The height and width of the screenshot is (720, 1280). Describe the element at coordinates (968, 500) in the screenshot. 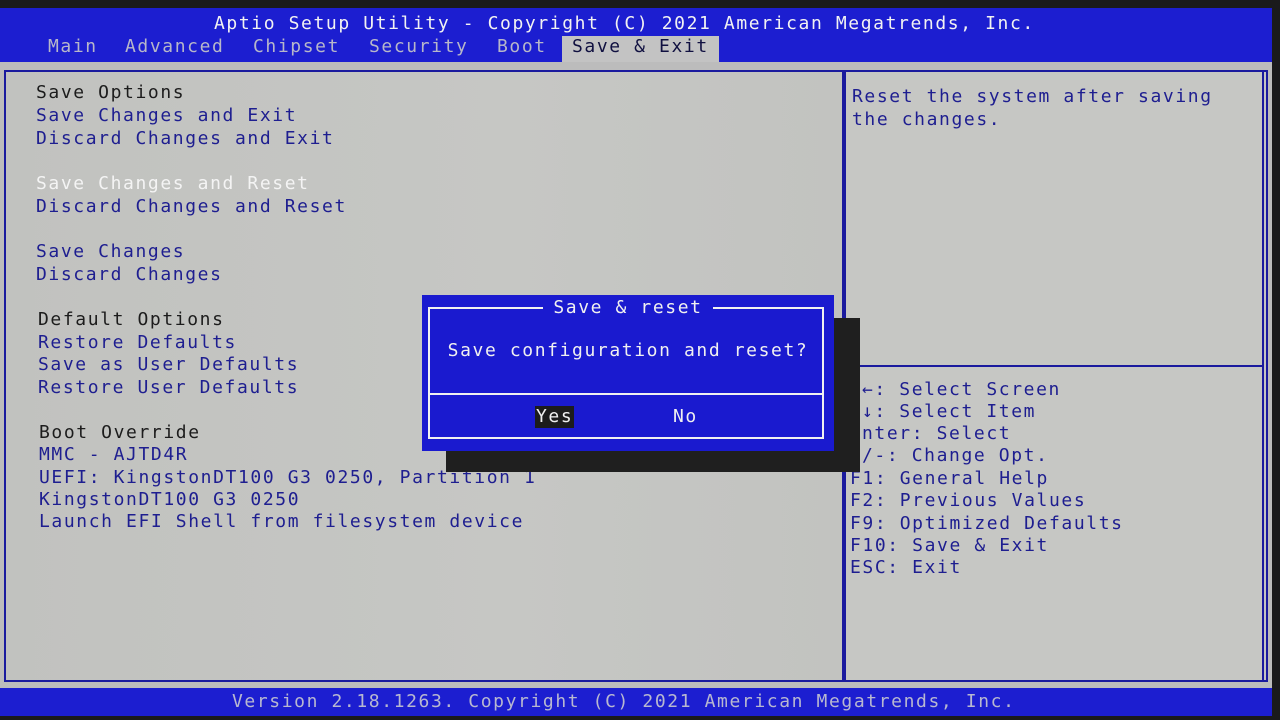

I see `key-help-f2: F2: Previous Values` at that location.